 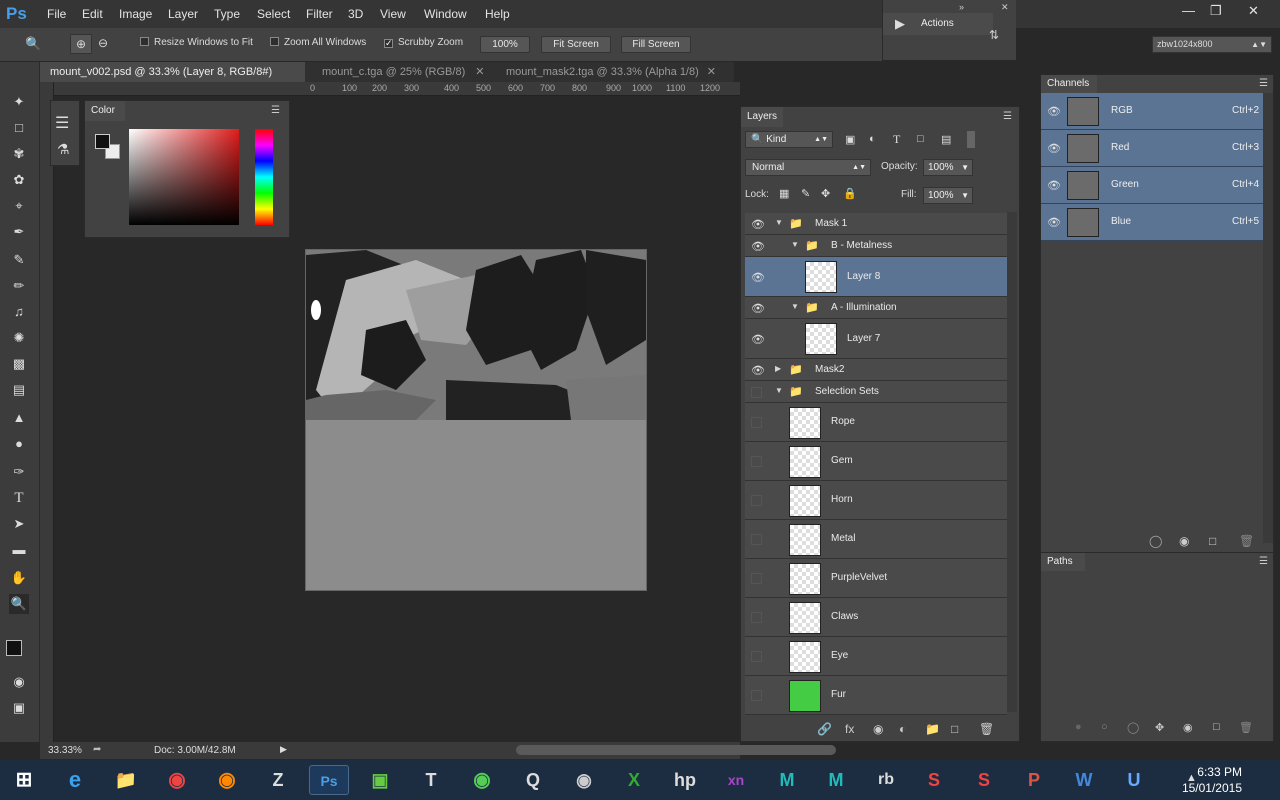 What do you see at coordinates (445, 14) in the screenshot?
I see `menu-window: Window` at bounding box center [445, 14].